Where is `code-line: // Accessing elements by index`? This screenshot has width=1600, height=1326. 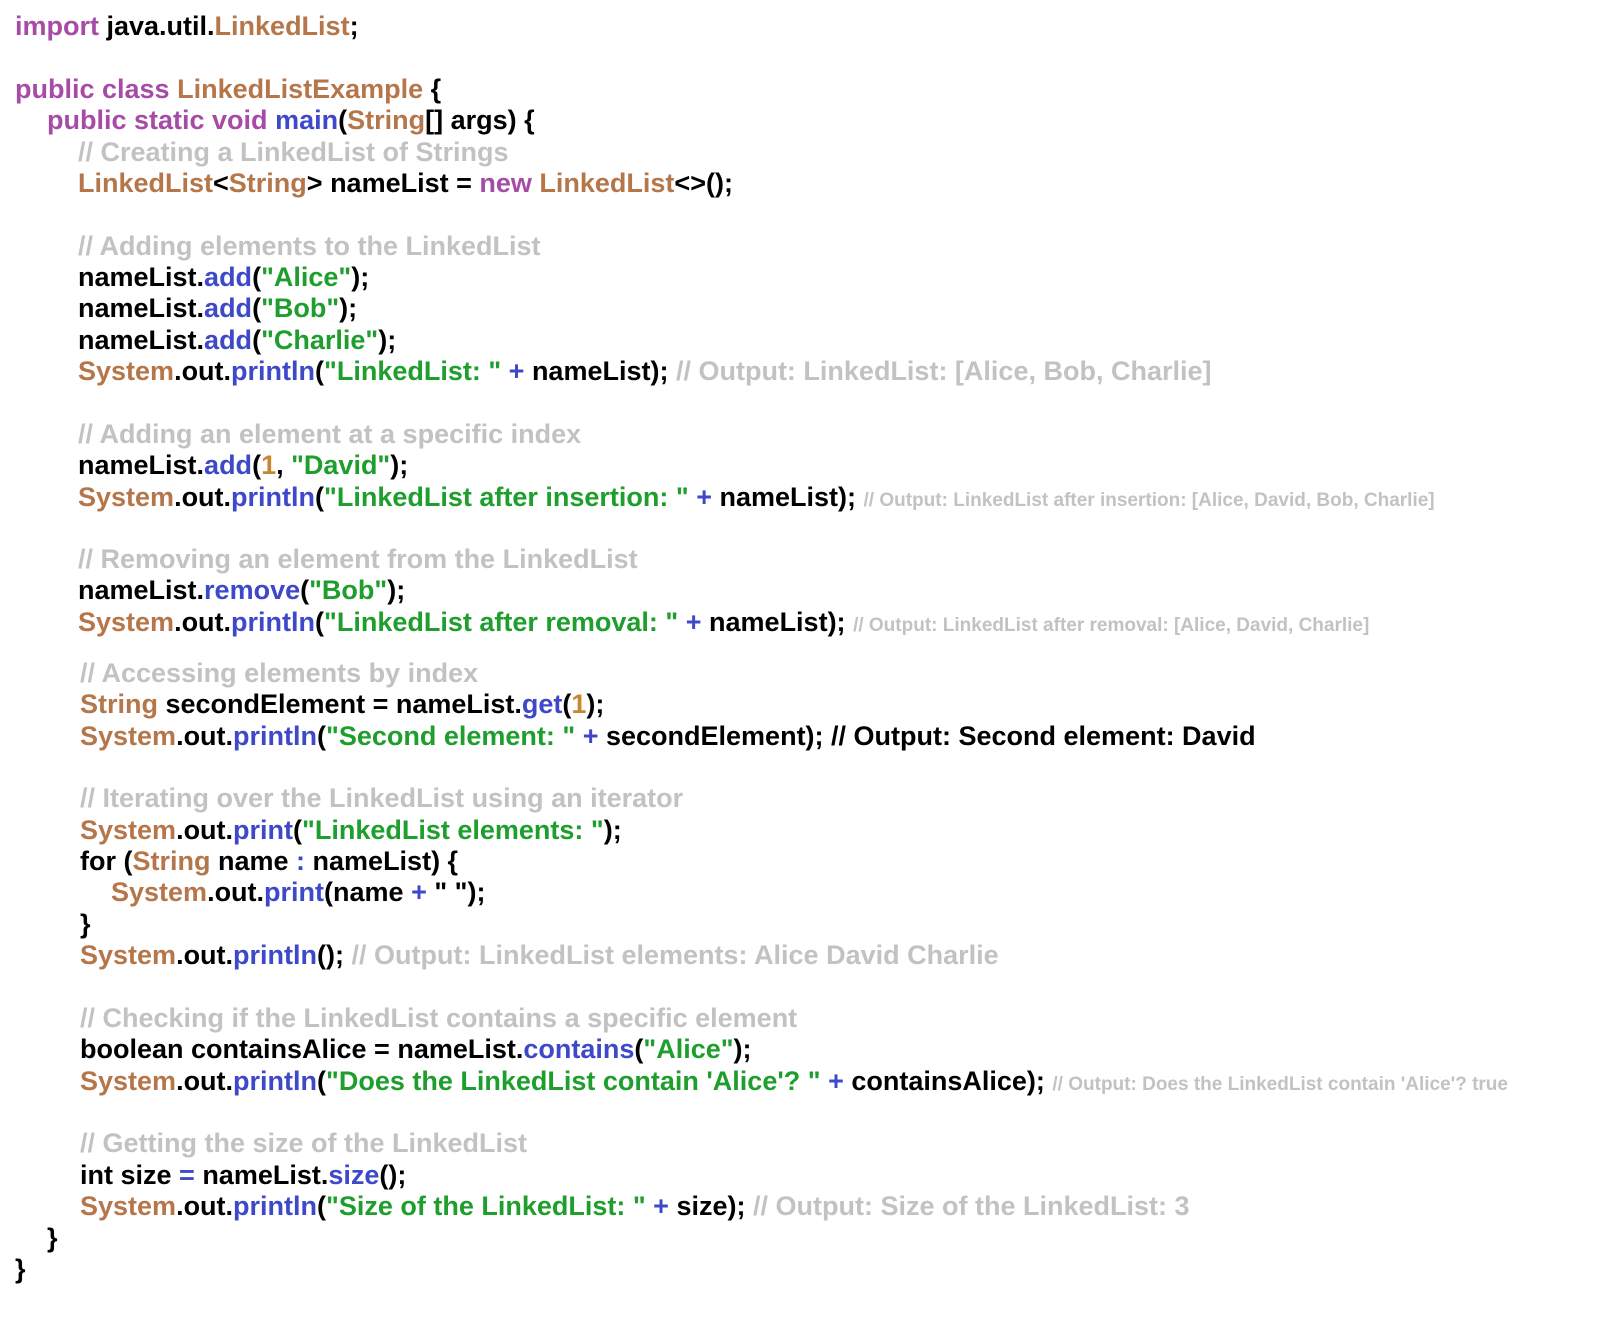 code-line: // Accessing elements by index is located at coordinates (279, 673).